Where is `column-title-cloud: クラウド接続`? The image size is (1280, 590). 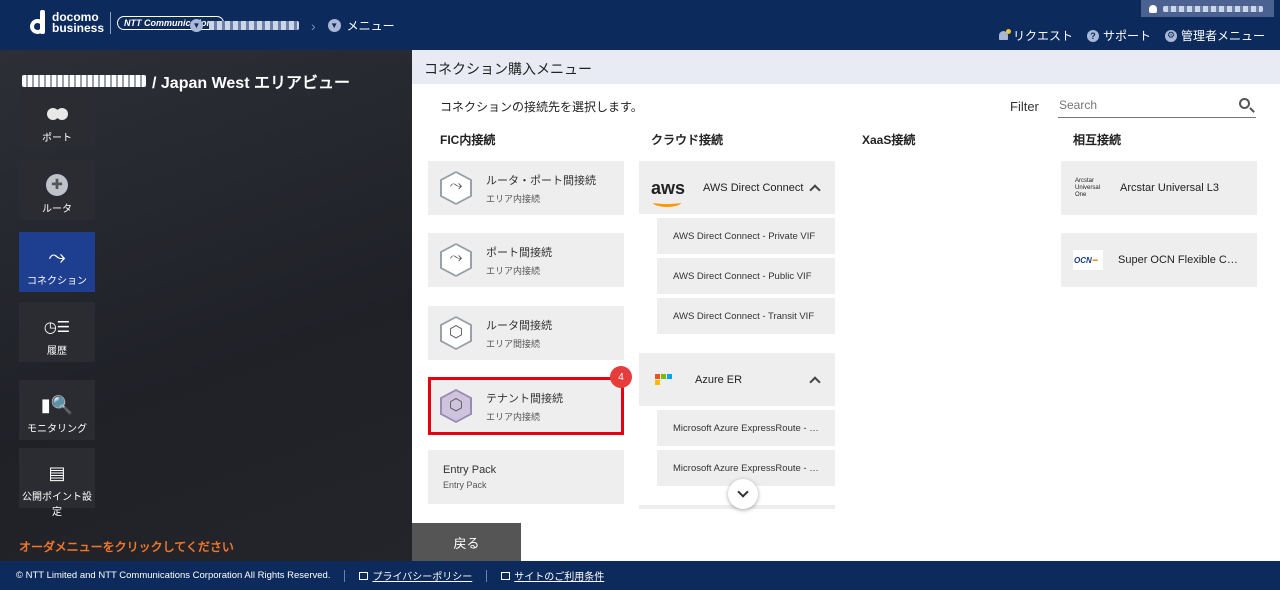 column-title-cloud: クラウド接続 is located at coordinates (687, 140).